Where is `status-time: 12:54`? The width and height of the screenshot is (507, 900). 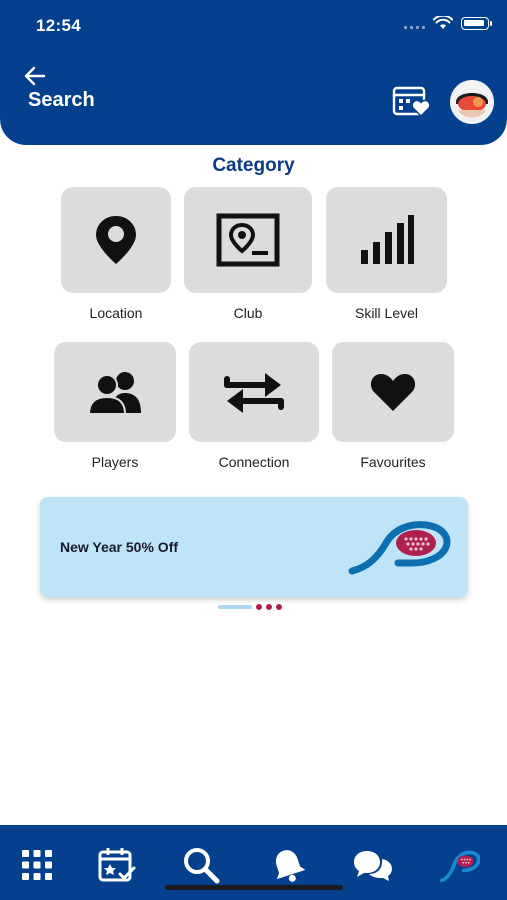 status-time: 12:54 is located at coordinates (58, 25).